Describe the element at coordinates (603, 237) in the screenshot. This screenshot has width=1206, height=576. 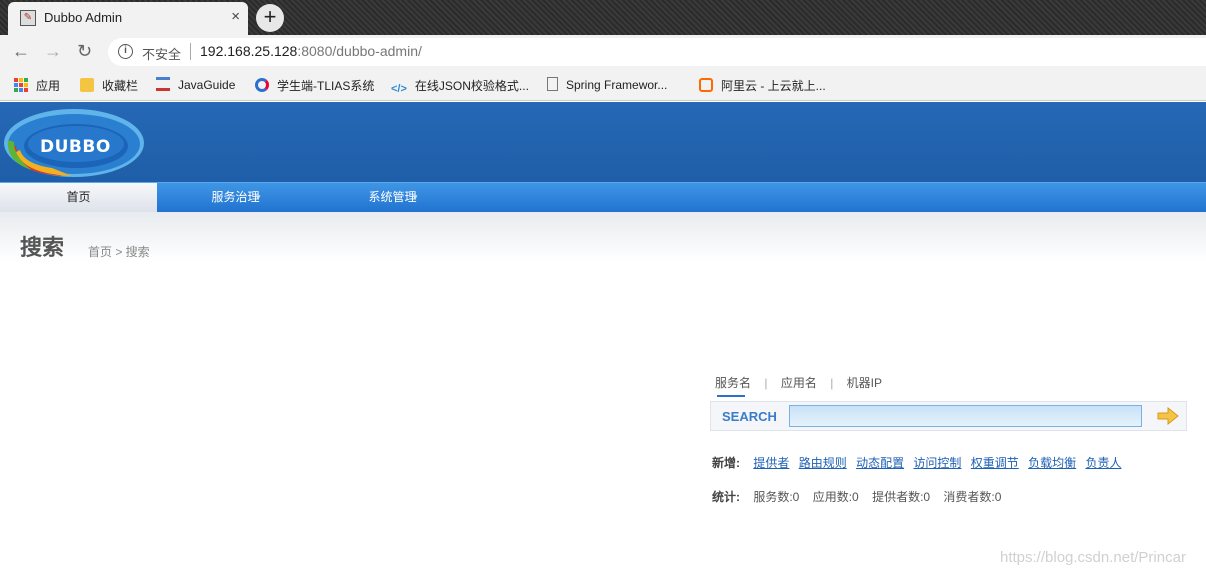
I see `page-heading: 搜索 首页 > 搜索` at that location.